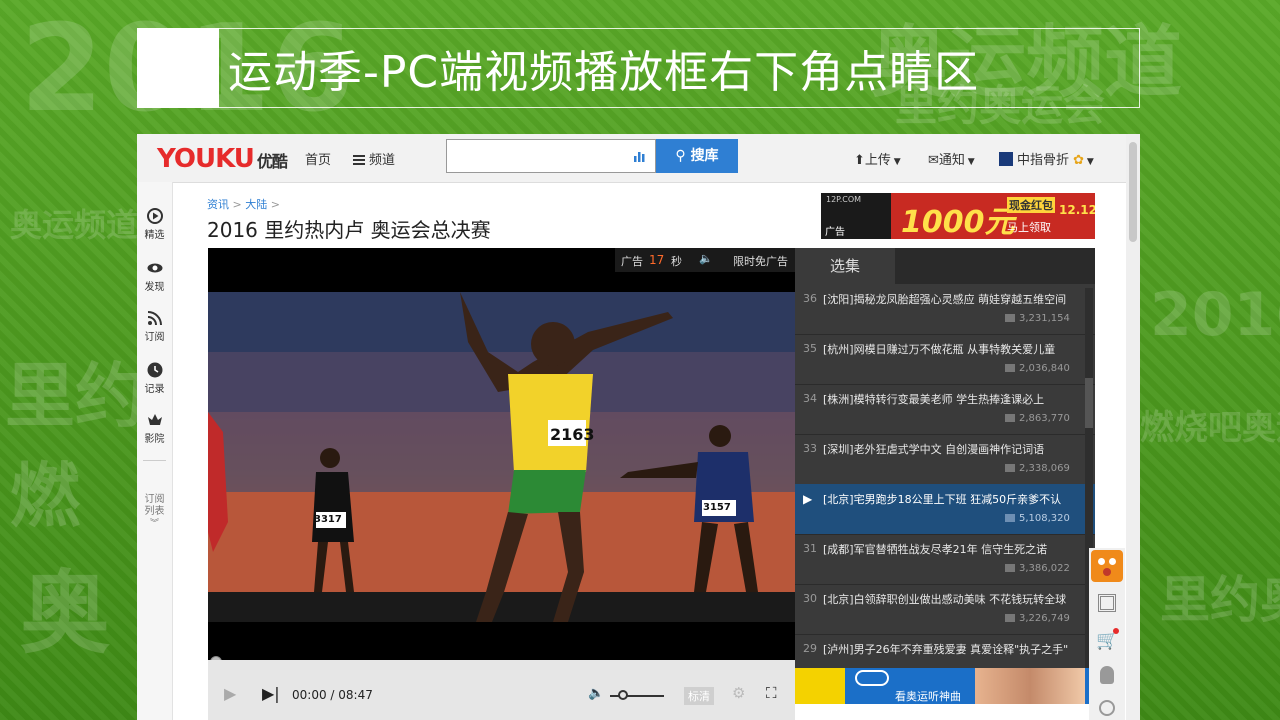 The image size is (1280, 720). Describe the element at coordinates (877, 158) in the screenshot. I see `upload-button: ⬆上传 ▼` at that location.